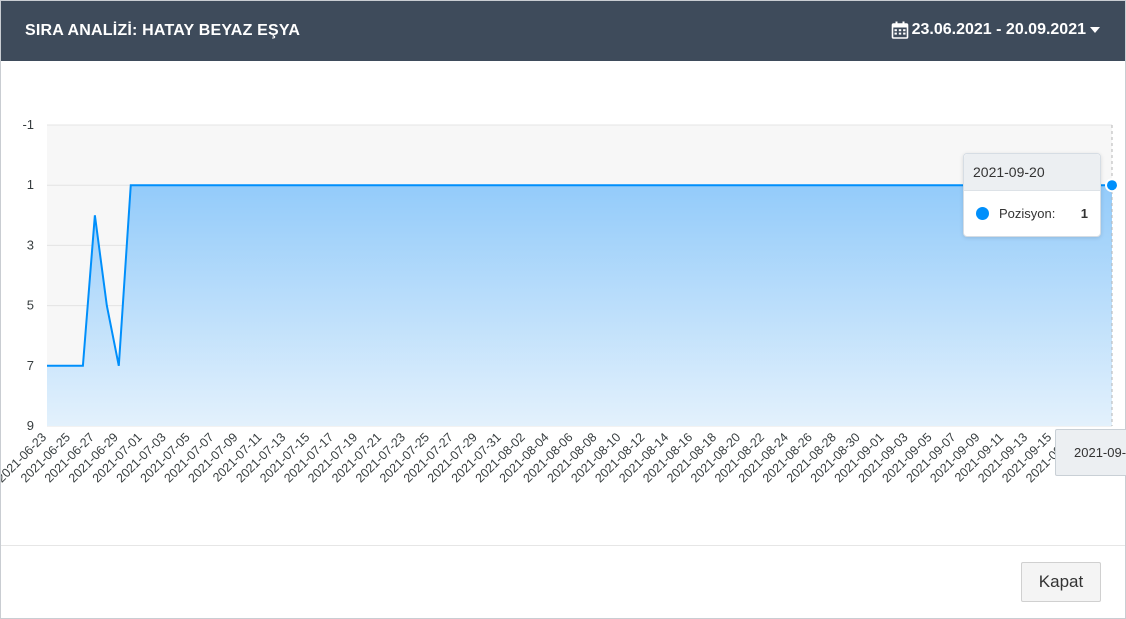 The image size is (1126, 619). What do you see at coordinates (163, 30) in the screenshot?
I see `modal-title: SIRA ANALİZİ: HATAY BEYAZ EŞYA` at bounding box center [163, 30].